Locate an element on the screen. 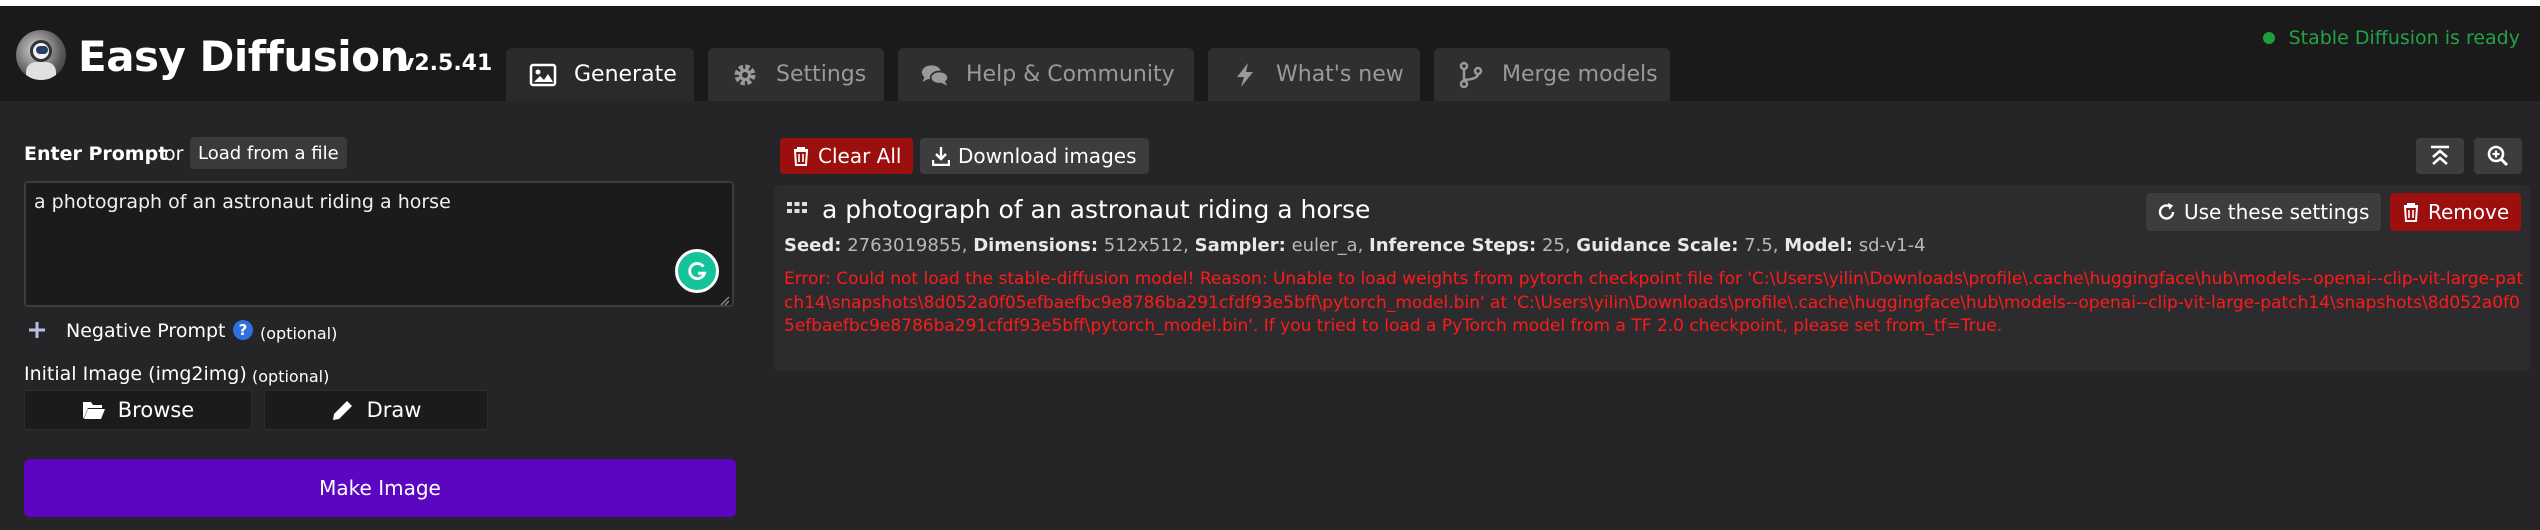  image-icon is located at coordinates (543, 75).